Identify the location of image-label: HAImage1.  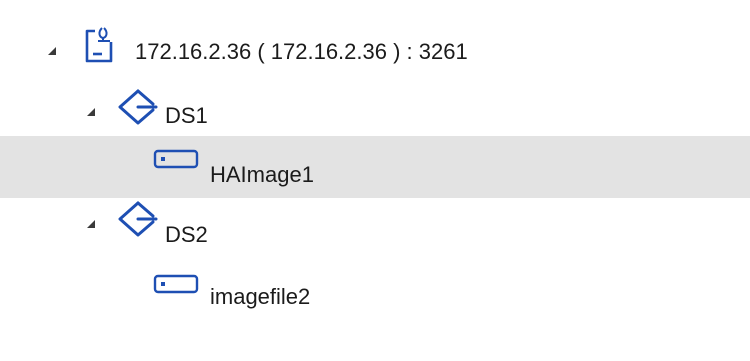
(262, 174).